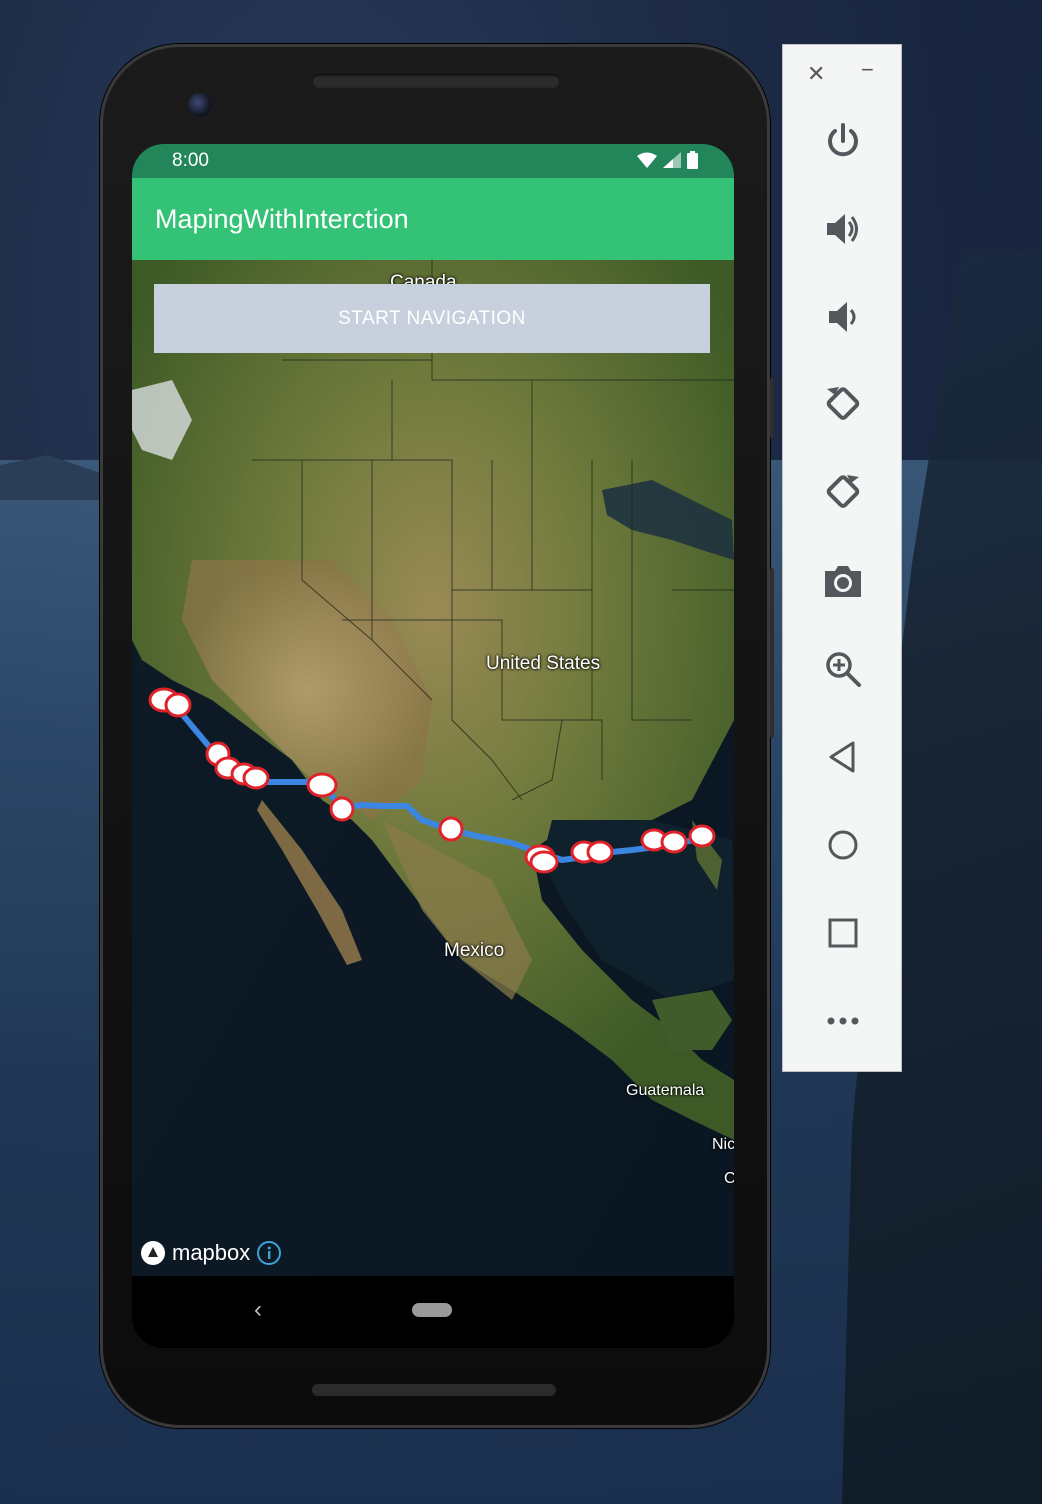 This screenshot has height=1504, width=1042. I want to click on mapbox-attribution: mapbox, so click(211, 1253).